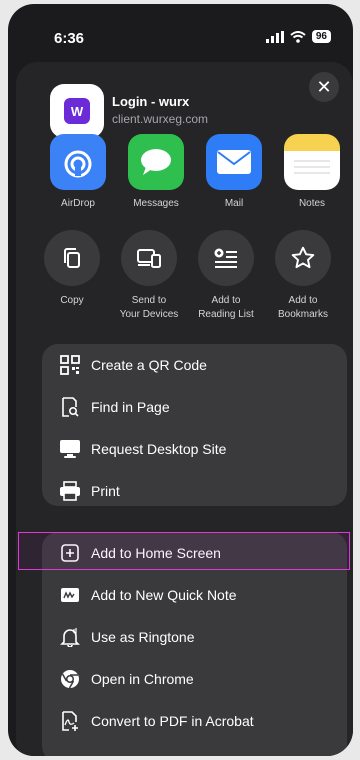 This screenshot has height=760, width=360. Describe the element at coordinates (72, 300) in the screenshot. I see `action-label: Copy` at that location.